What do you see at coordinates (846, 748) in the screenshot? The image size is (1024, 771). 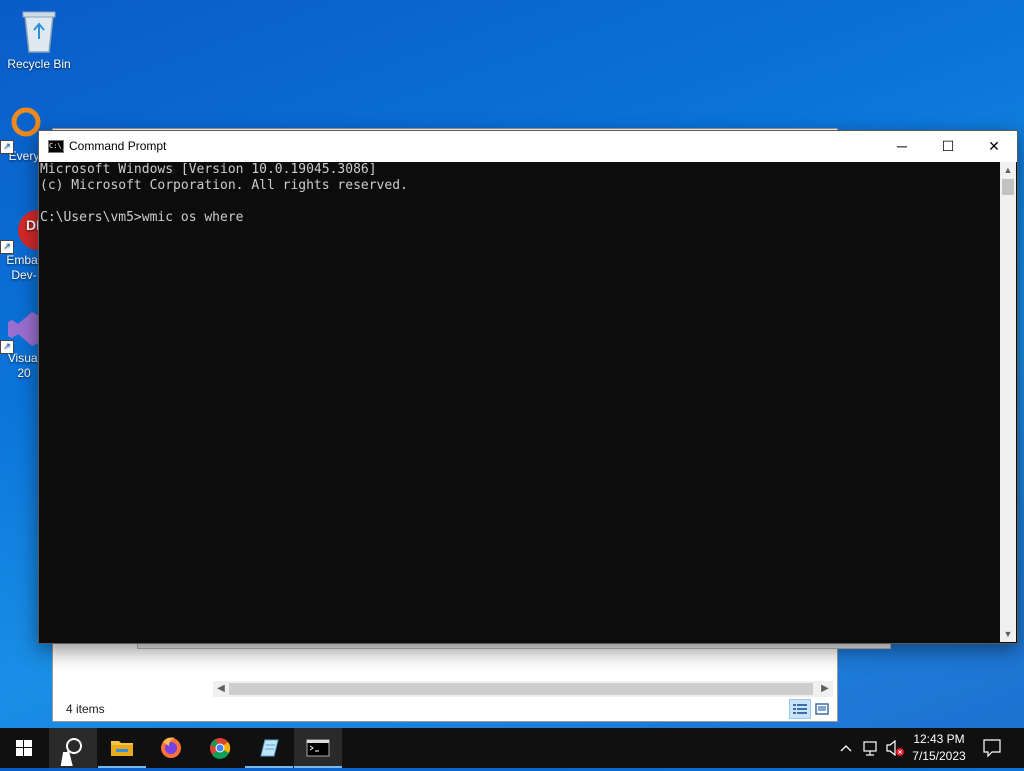 I see `show-hidden-icons-chevron-icon` at bounding box center [846, 748].